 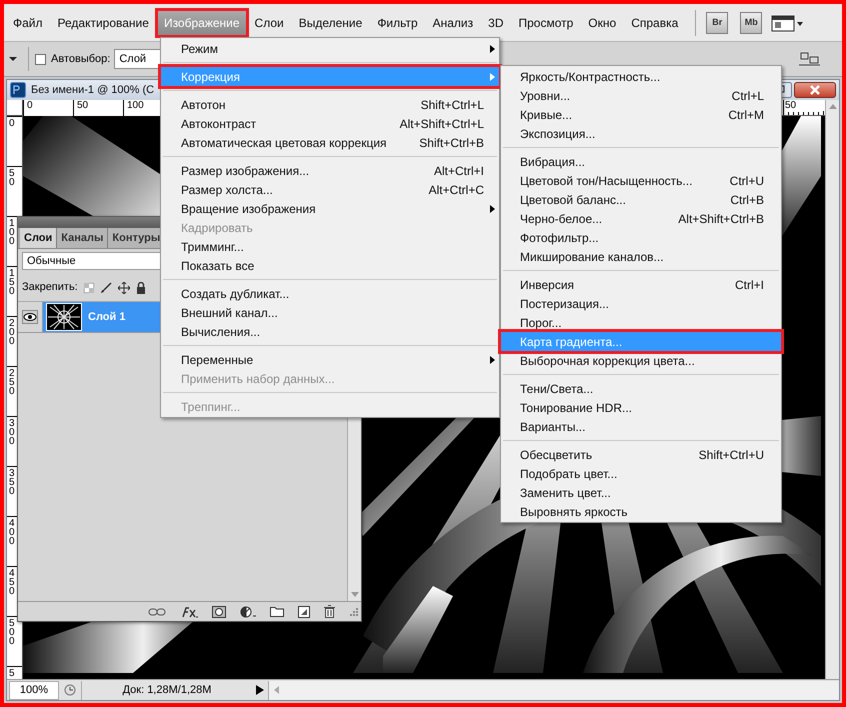 I want to click on menu-item: Анализ, so click(x=453, y=22).